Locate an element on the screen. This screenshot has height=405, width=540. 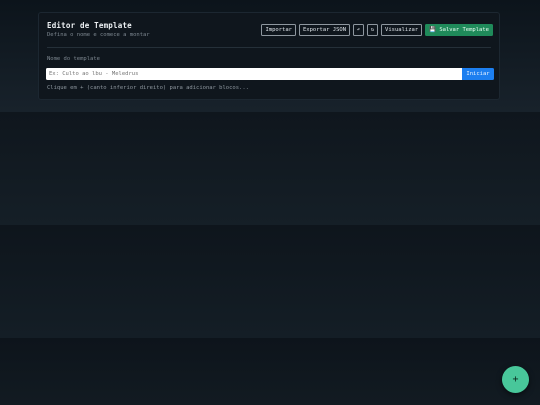
preview-button: Visualizar is located at coordinates (402, 30).